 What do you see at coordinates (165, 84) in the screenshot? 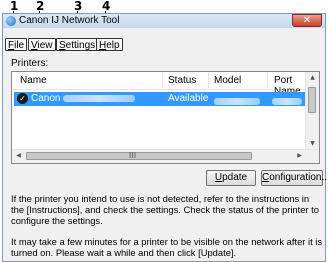
I see `list-header: Name Status Model Port Name` at bounding box center [165, 84].